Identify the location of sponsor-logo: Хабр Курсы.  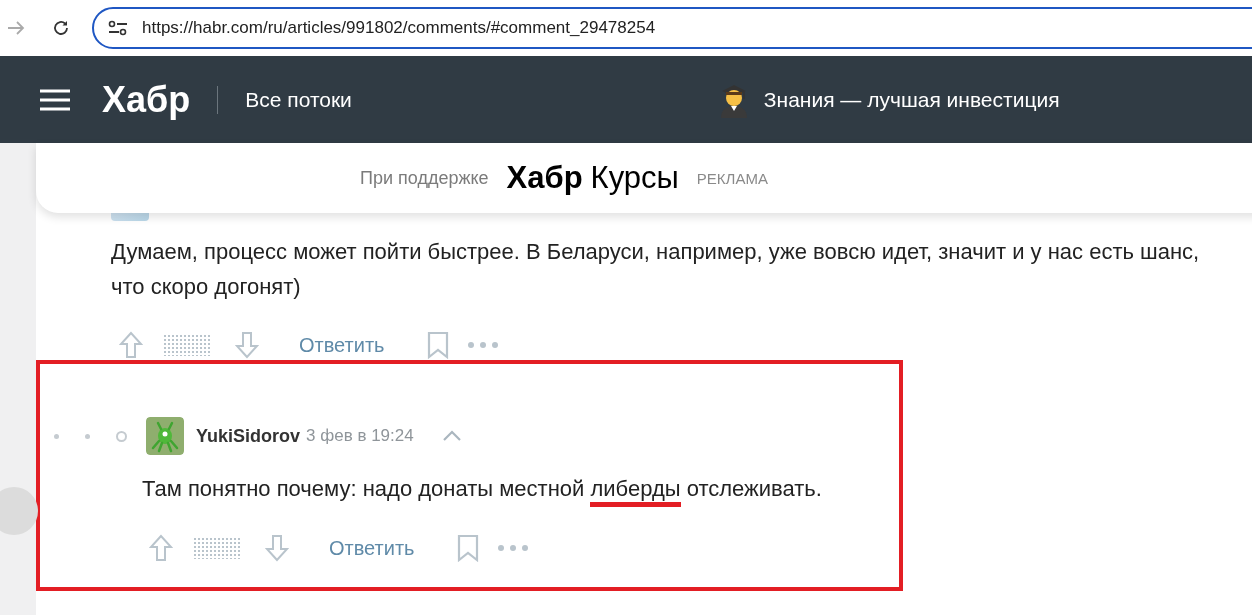
(592, 178).